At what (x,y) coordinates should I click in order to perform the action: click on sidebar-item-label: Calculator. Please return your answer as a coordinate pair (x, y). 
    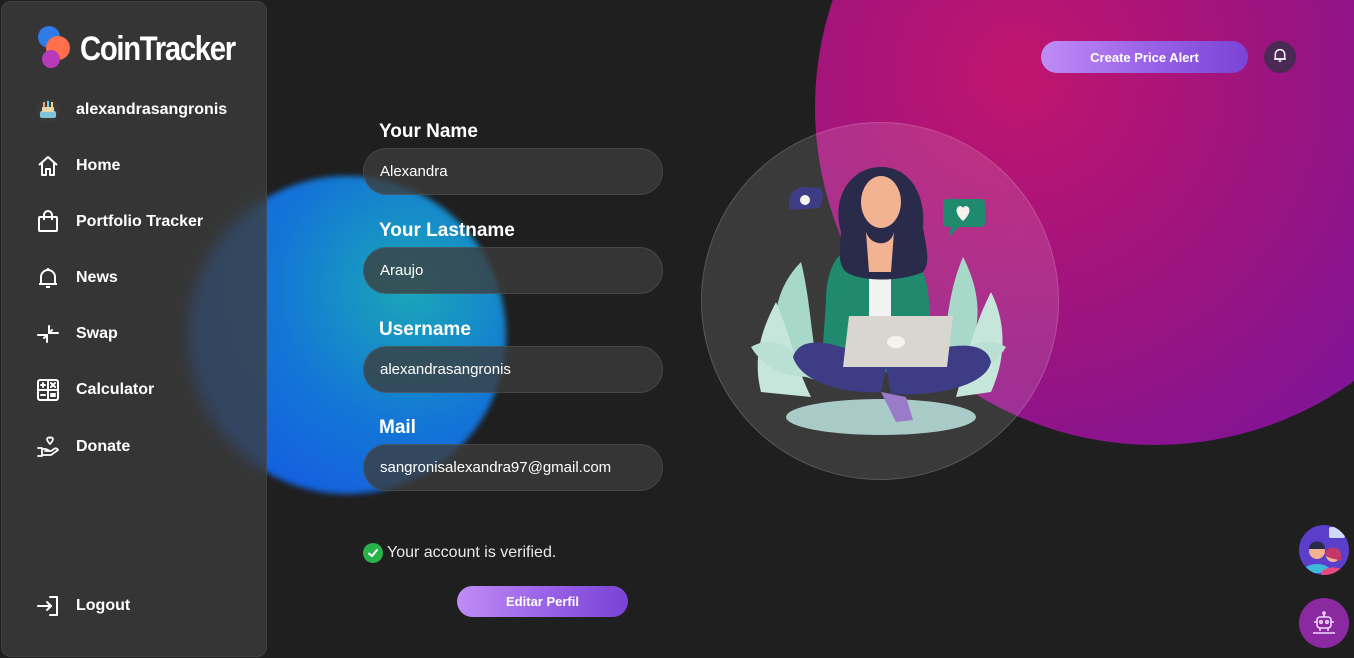
    Looking at the image, I should click on (115, 389).